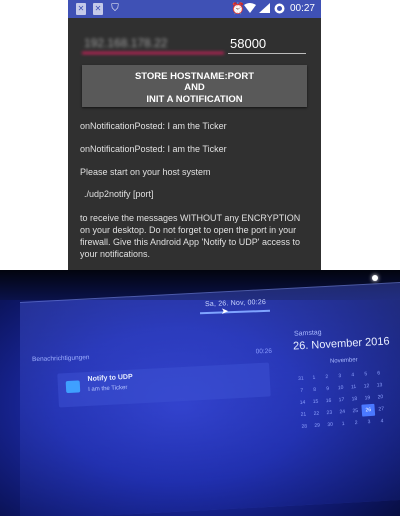  Describe the element at coordinates (110, 378) in the screenshot. I see `notification-title: Notify to UDP` at that location.